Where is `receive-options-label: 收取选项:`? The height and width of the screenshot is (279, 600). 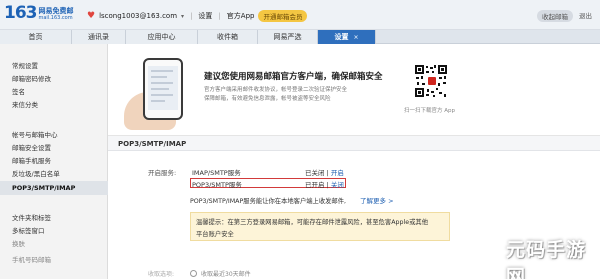
receive-options-label: 收取选项: is located at coordinates (161, 274).